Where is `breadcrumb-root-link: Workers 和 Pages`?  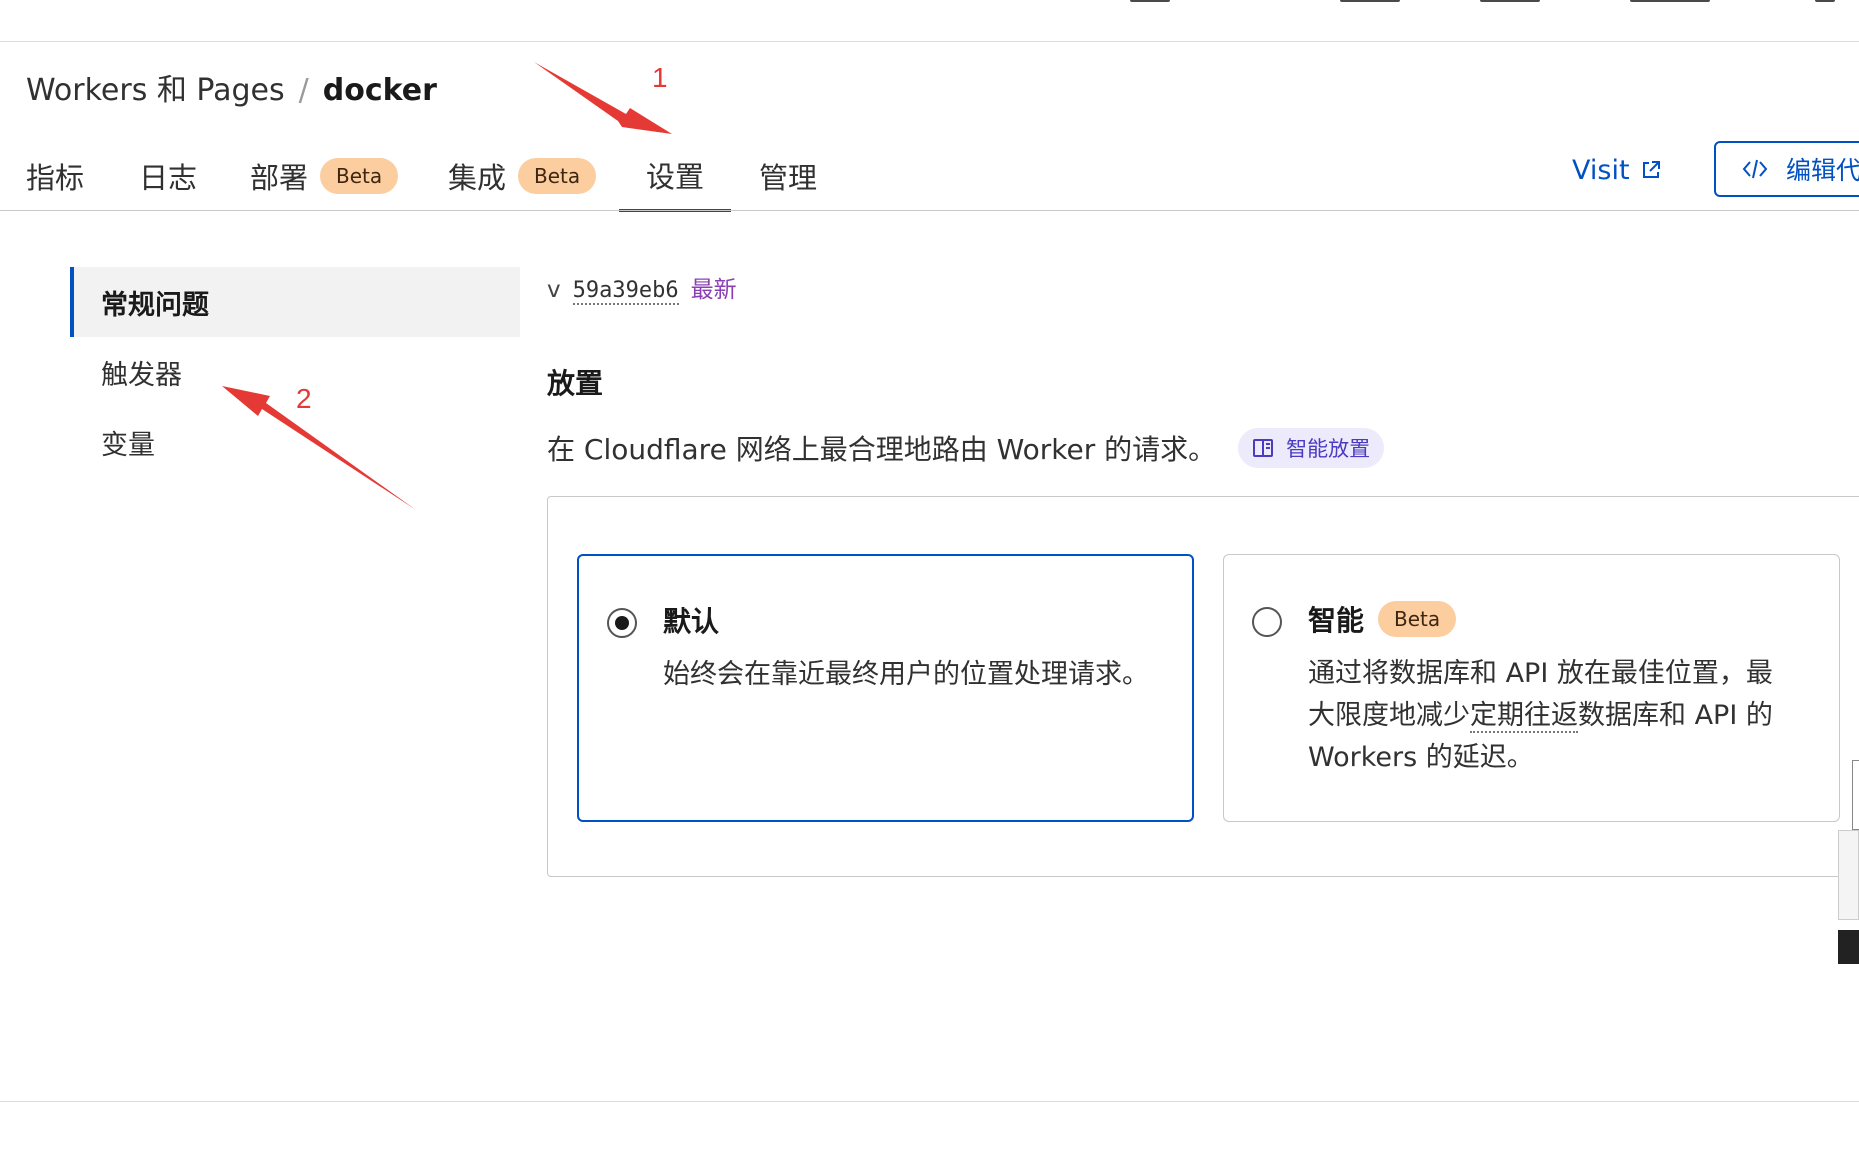 breadcrumb-root-link: Workers 和 Pages is located at coordinates (155, 90).